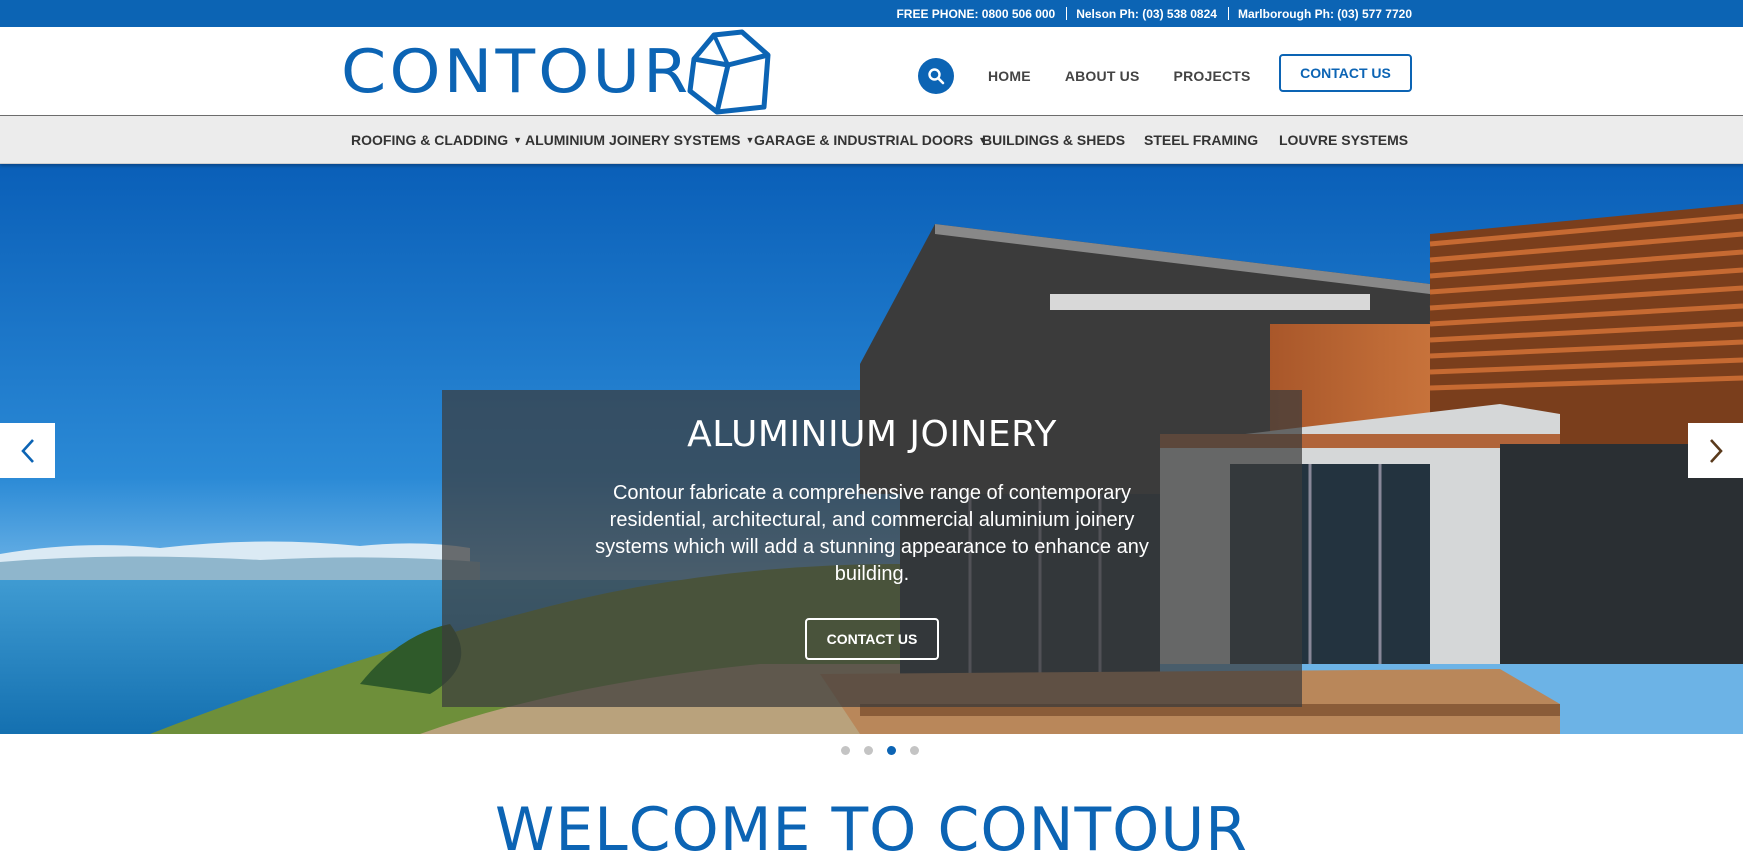  What do you see at coordinates (975, 14) in the screenshot?
I see `free-phone-link: FREE PHONE: 0800 506 000` at bounding box center [975, 14].